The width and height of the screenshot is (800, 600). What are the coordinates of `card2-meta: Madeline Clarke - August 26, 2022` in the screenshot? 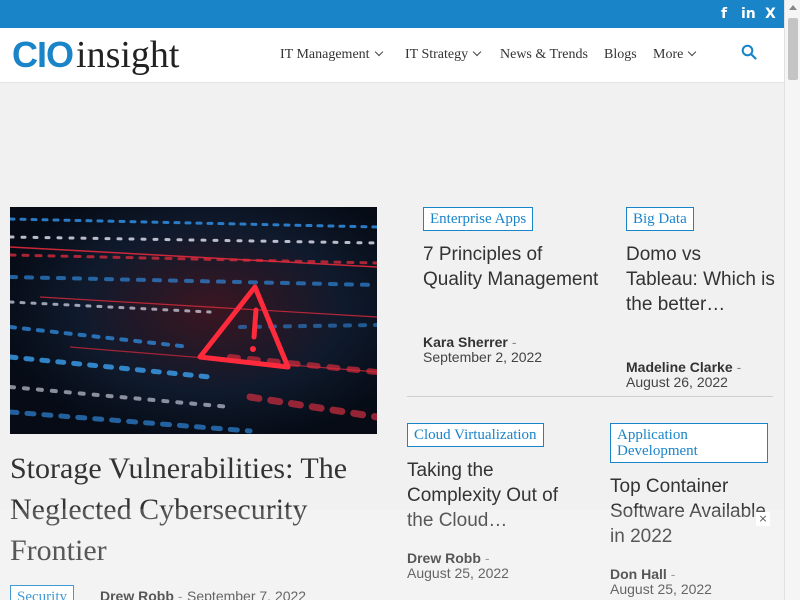 It's located at (701, 375).